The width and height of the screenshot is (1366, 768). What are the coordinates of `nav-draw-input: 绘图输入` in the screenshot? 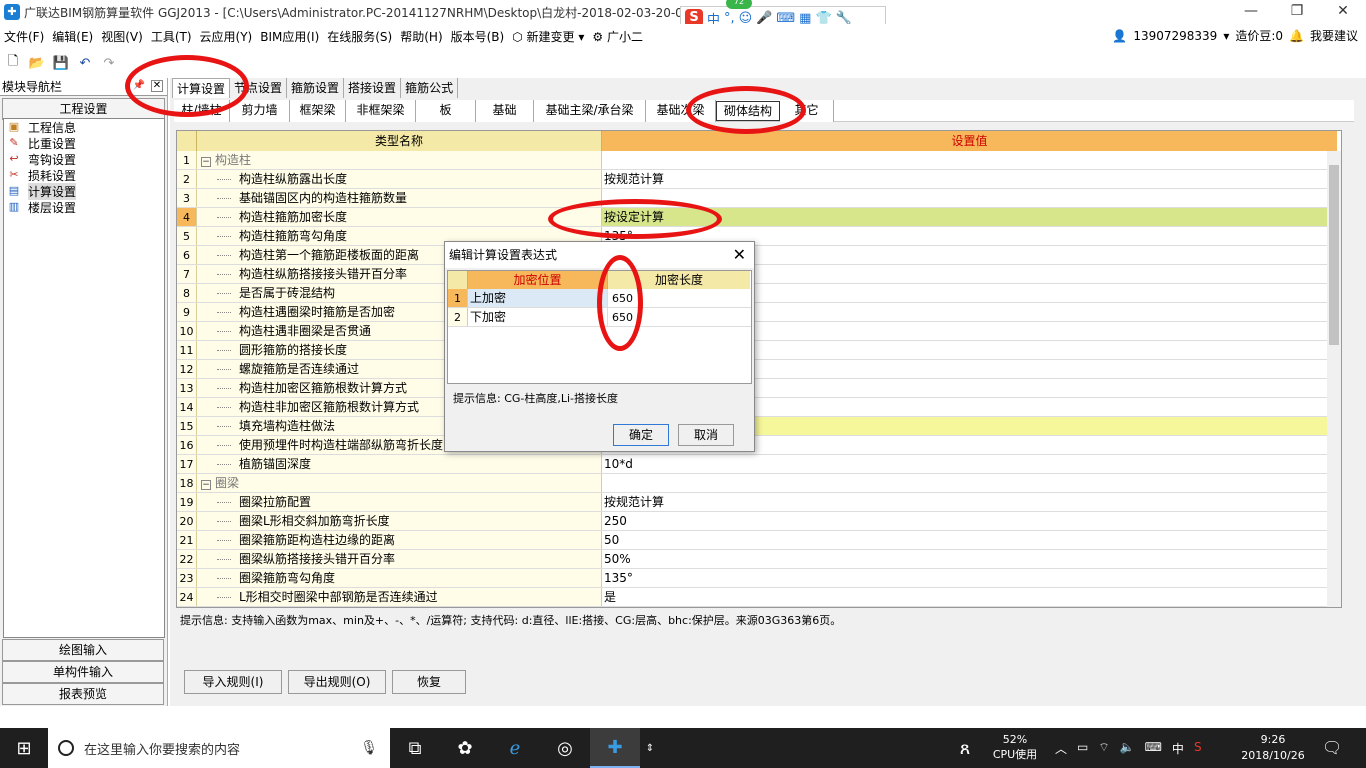 It's located at (83, 650).